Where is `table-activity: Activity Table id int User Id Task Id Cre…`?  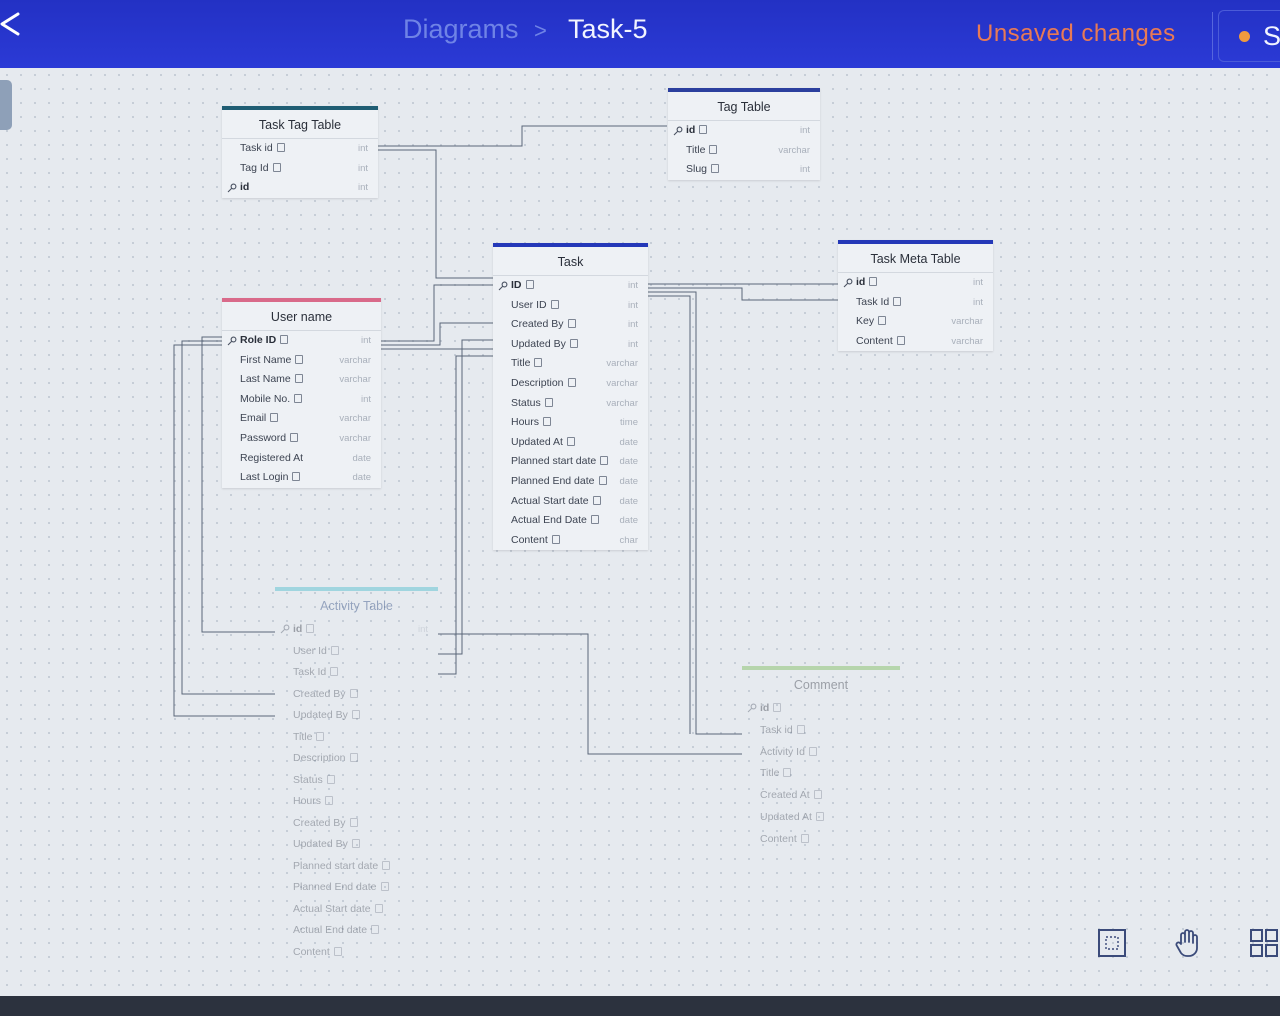
table-activity: Activity Table id int User Id Task Id Cre… is located at coordinates (356, 775).